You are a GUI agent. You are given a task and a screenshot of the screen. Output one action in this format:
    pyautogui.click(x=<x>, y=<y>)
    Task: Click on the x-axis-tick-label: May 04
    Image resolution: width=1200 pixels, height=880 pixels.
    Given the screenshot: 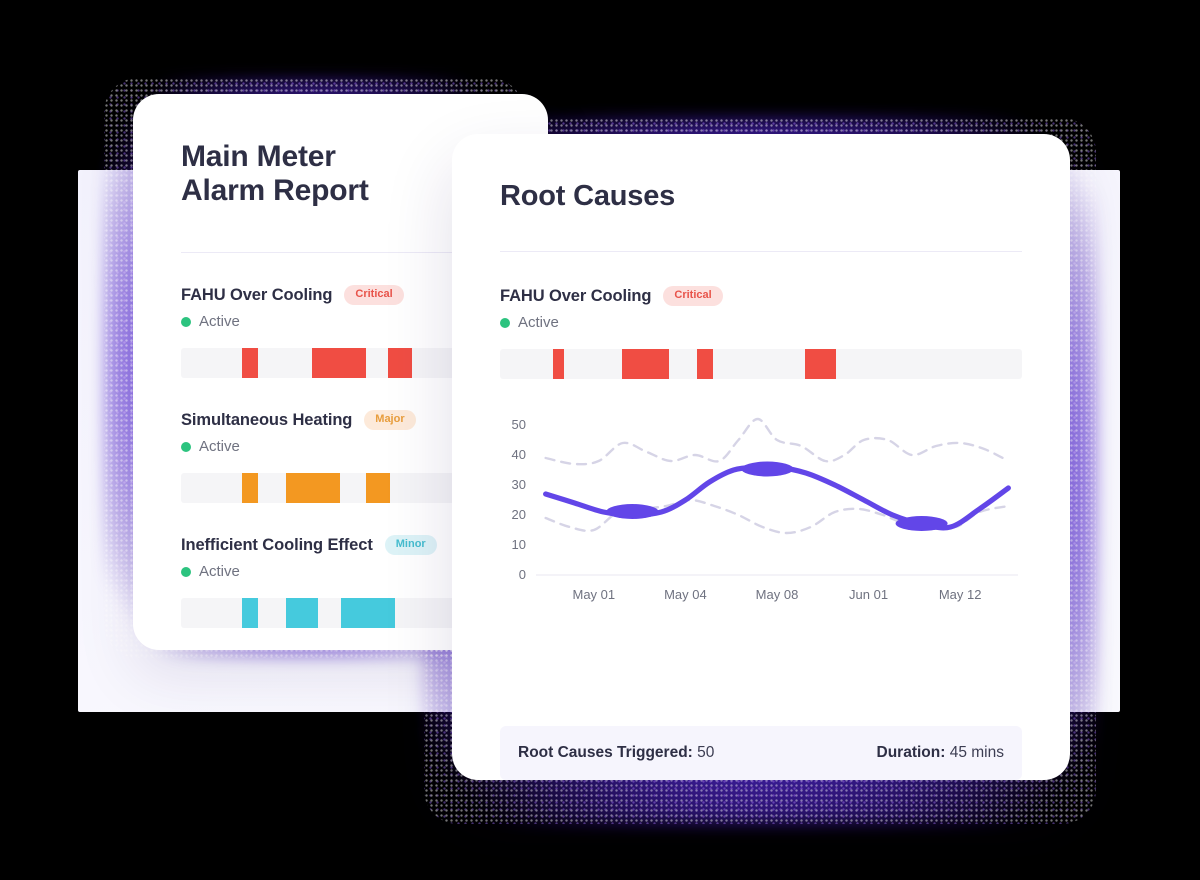 What is the action you would take?
    pyautogui.click(x=685, y=595)
    